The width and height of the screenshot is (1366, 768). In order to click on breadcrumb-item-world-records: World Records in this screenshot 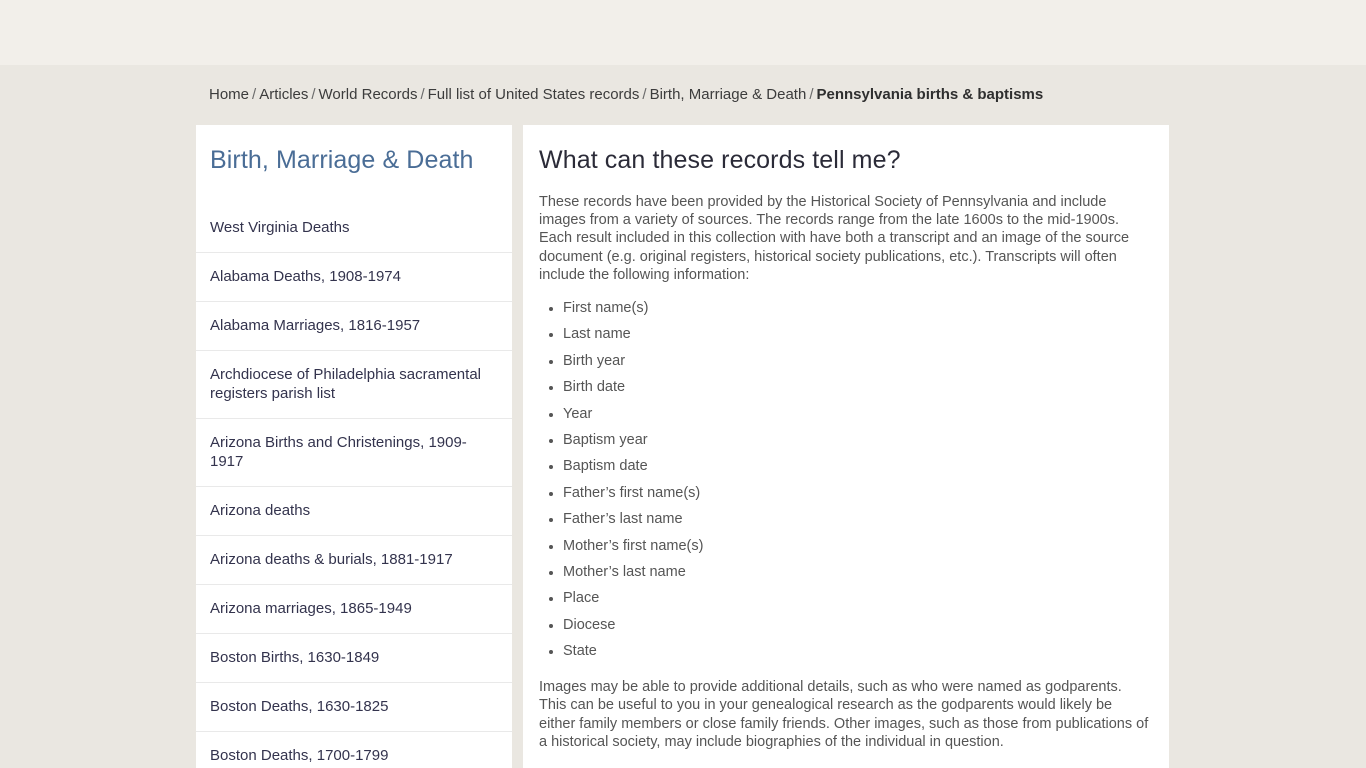, I will do `click(368, 94)`.